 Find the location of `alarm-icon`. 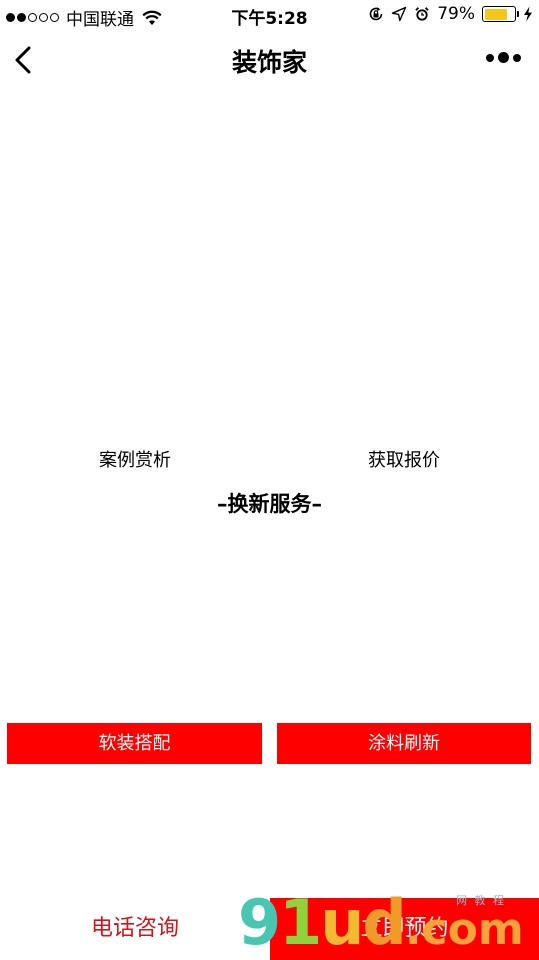

alarm-icon is located at coordinates (422, 14).